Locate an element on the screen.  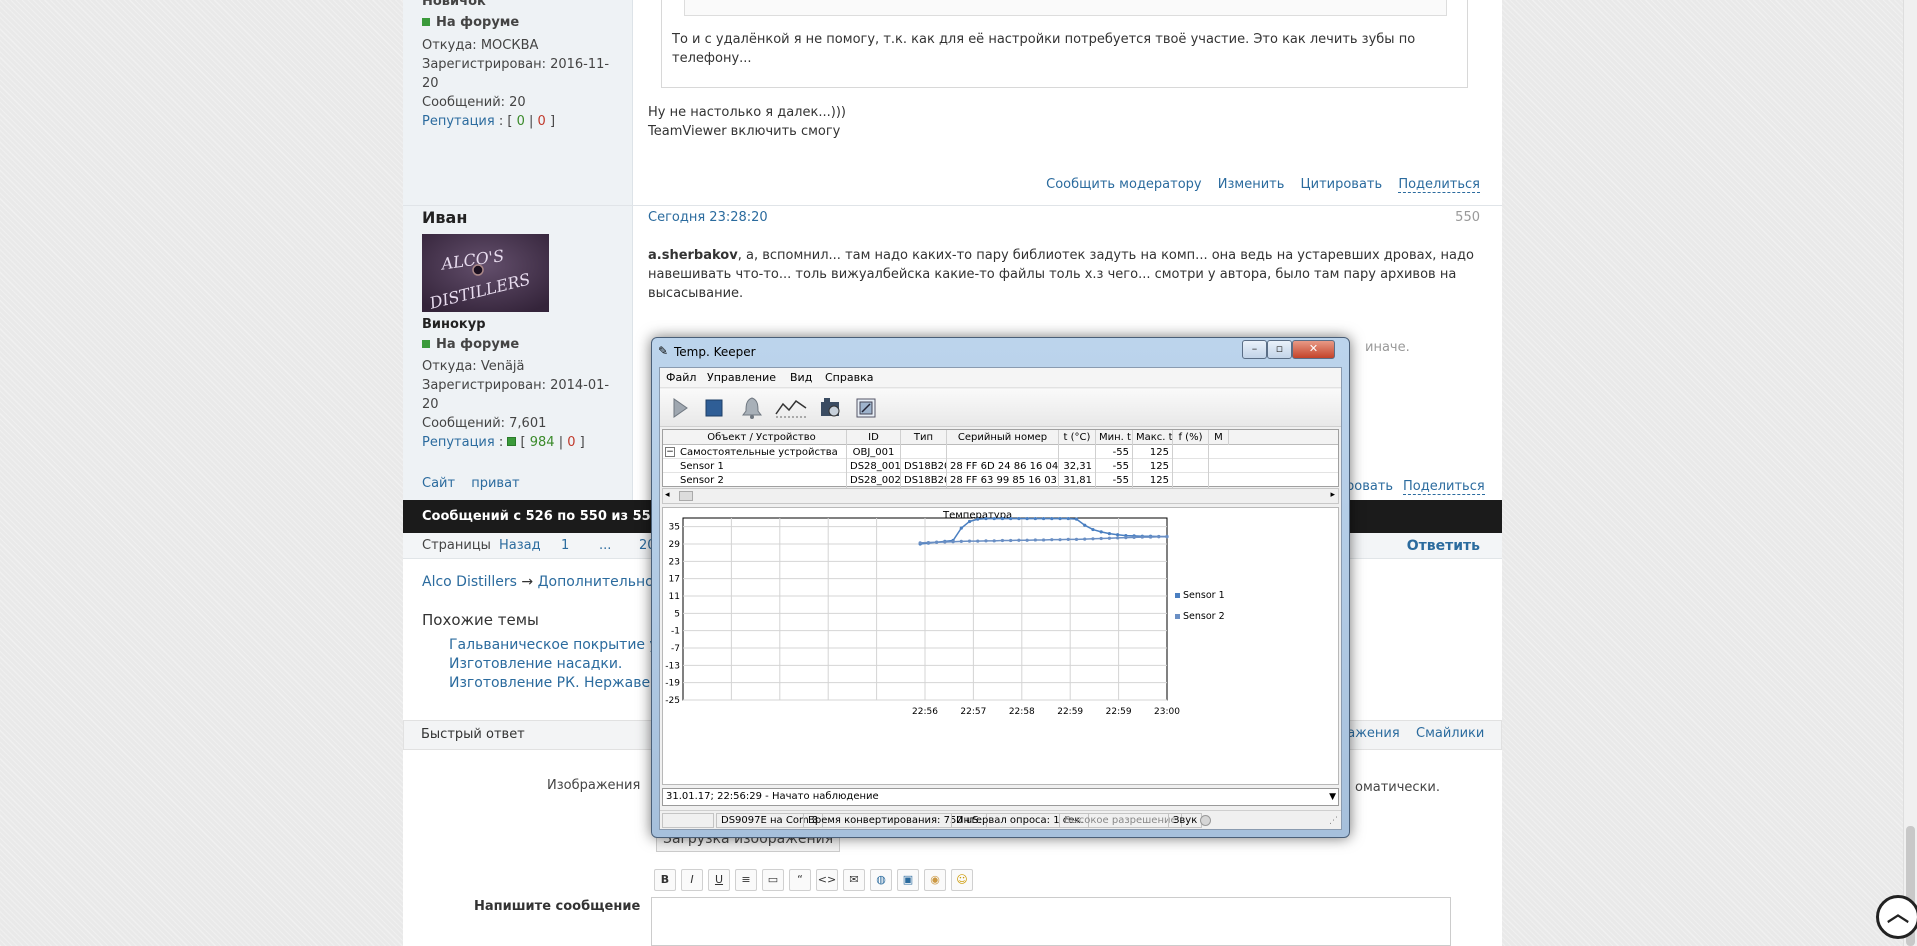
italic-button: I is located at coordinates (692, 880).